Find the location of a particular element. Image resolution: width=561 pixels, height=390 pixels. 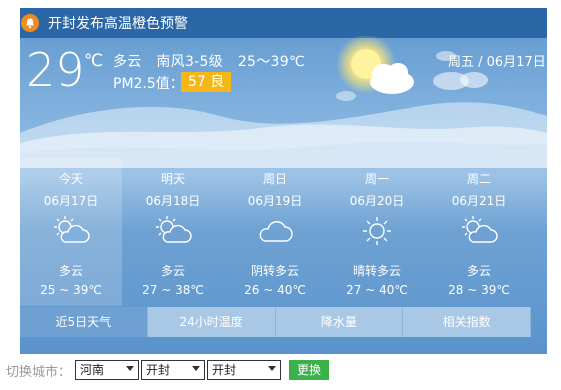

day-date: 06月20日 is located at coordinates (377, 201).